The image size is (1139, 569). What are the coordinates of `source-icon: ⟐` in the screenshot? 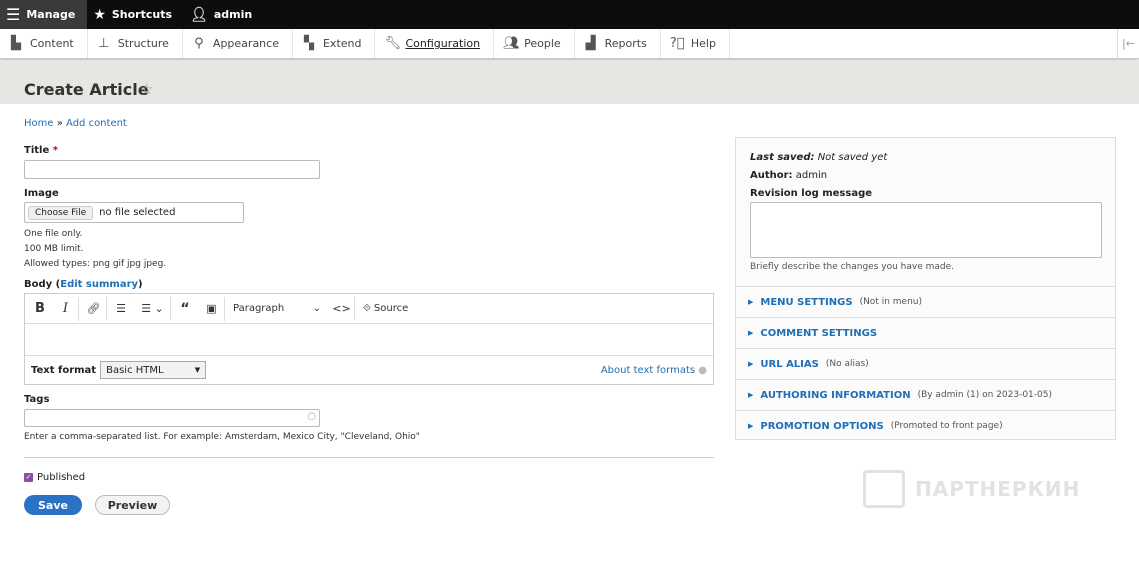 It's located at (367, 308).